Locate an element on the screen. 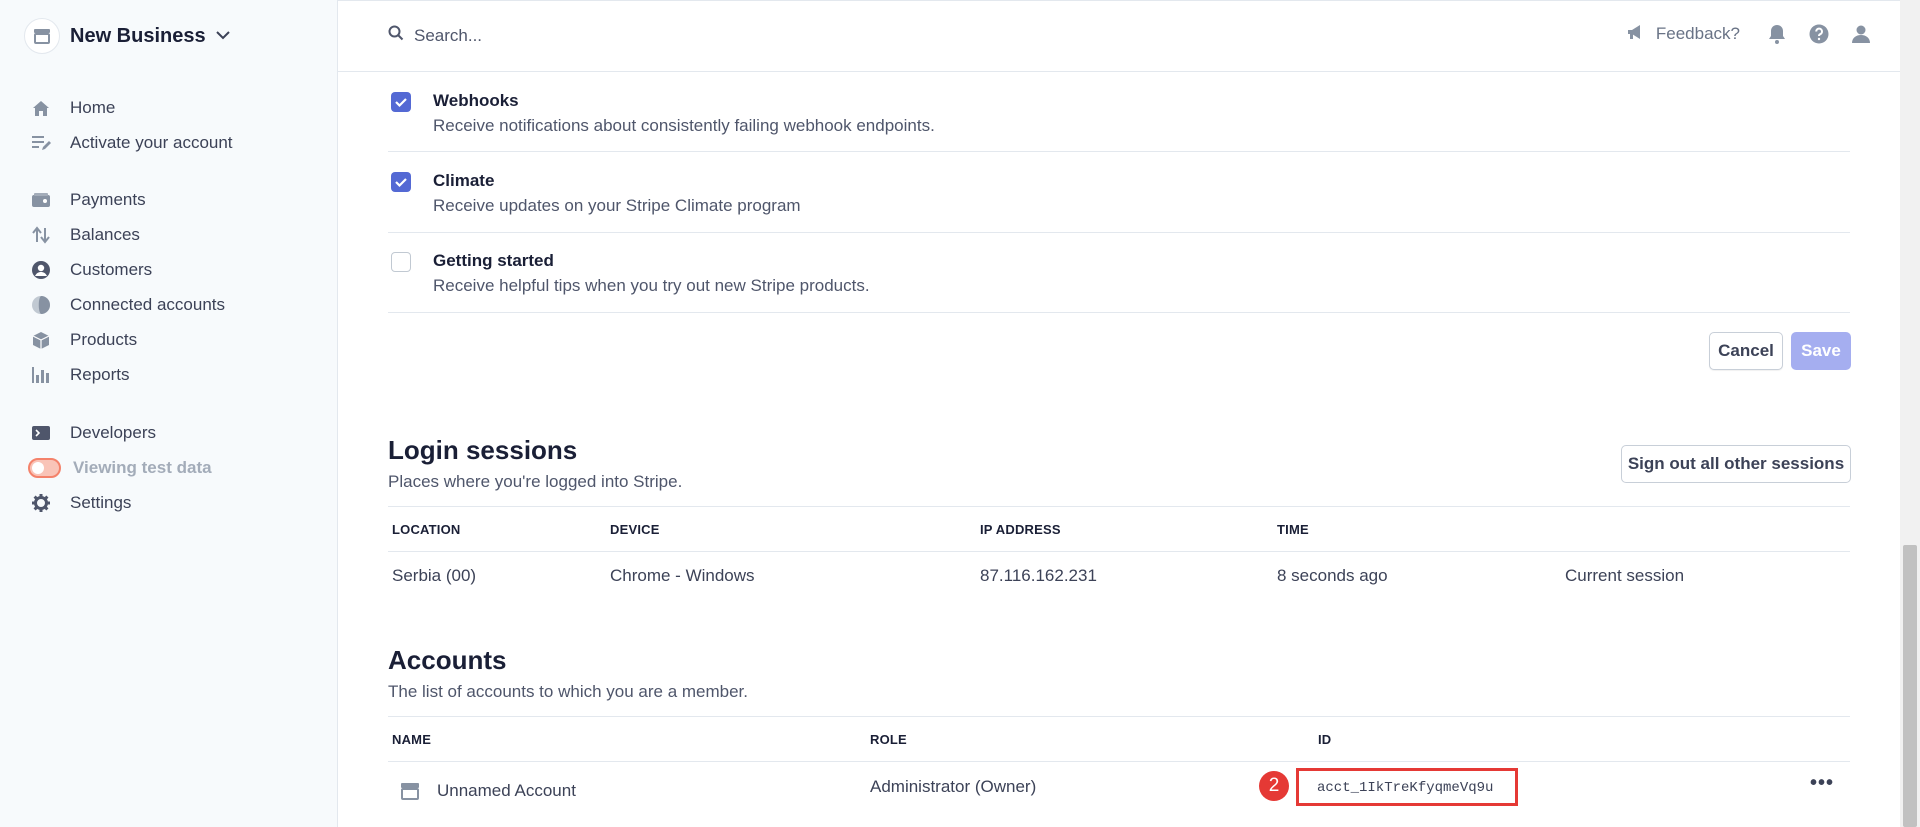 The height and width of the screenshot is (827, 1920). edit-list-icon is located at coordinates (41, 143).